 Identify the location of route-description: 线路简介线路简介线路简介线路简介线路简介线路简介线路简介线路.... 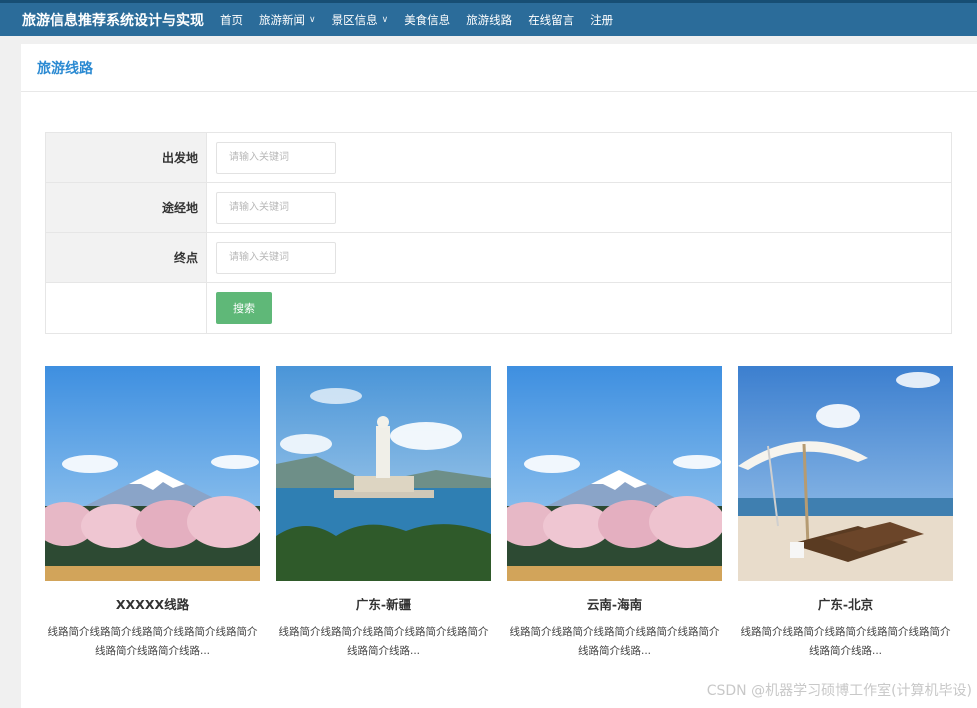
(152, 641).